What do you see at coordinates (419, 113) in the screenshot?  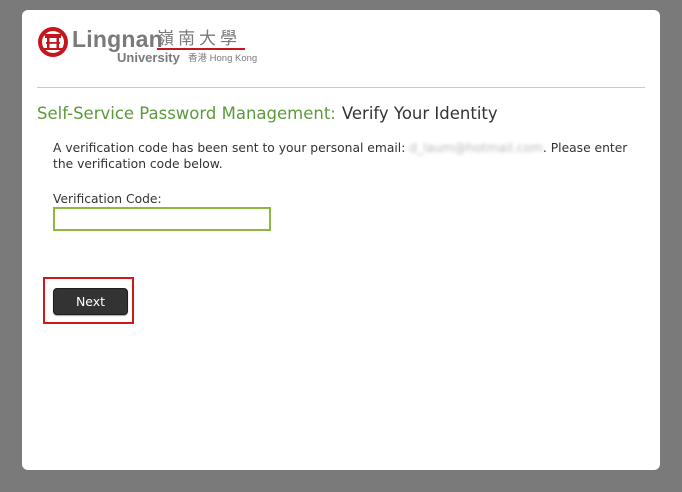 I see `page-title: Verify Your Identity` at bounding box center [419, 113].